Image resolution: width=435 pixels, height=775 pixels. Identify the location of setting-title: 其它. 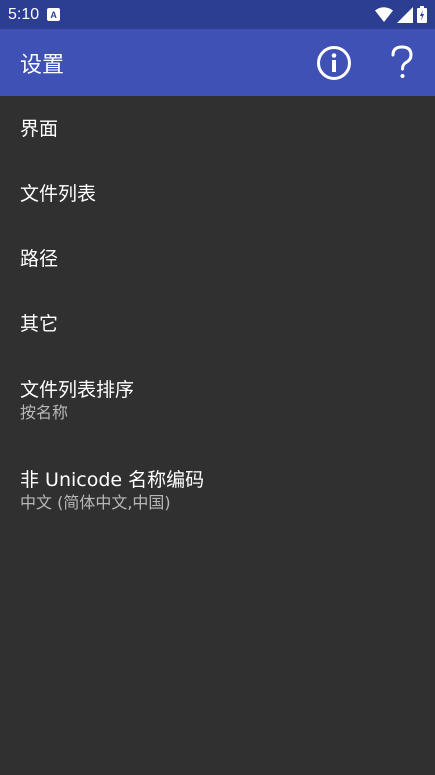
(39, 323).